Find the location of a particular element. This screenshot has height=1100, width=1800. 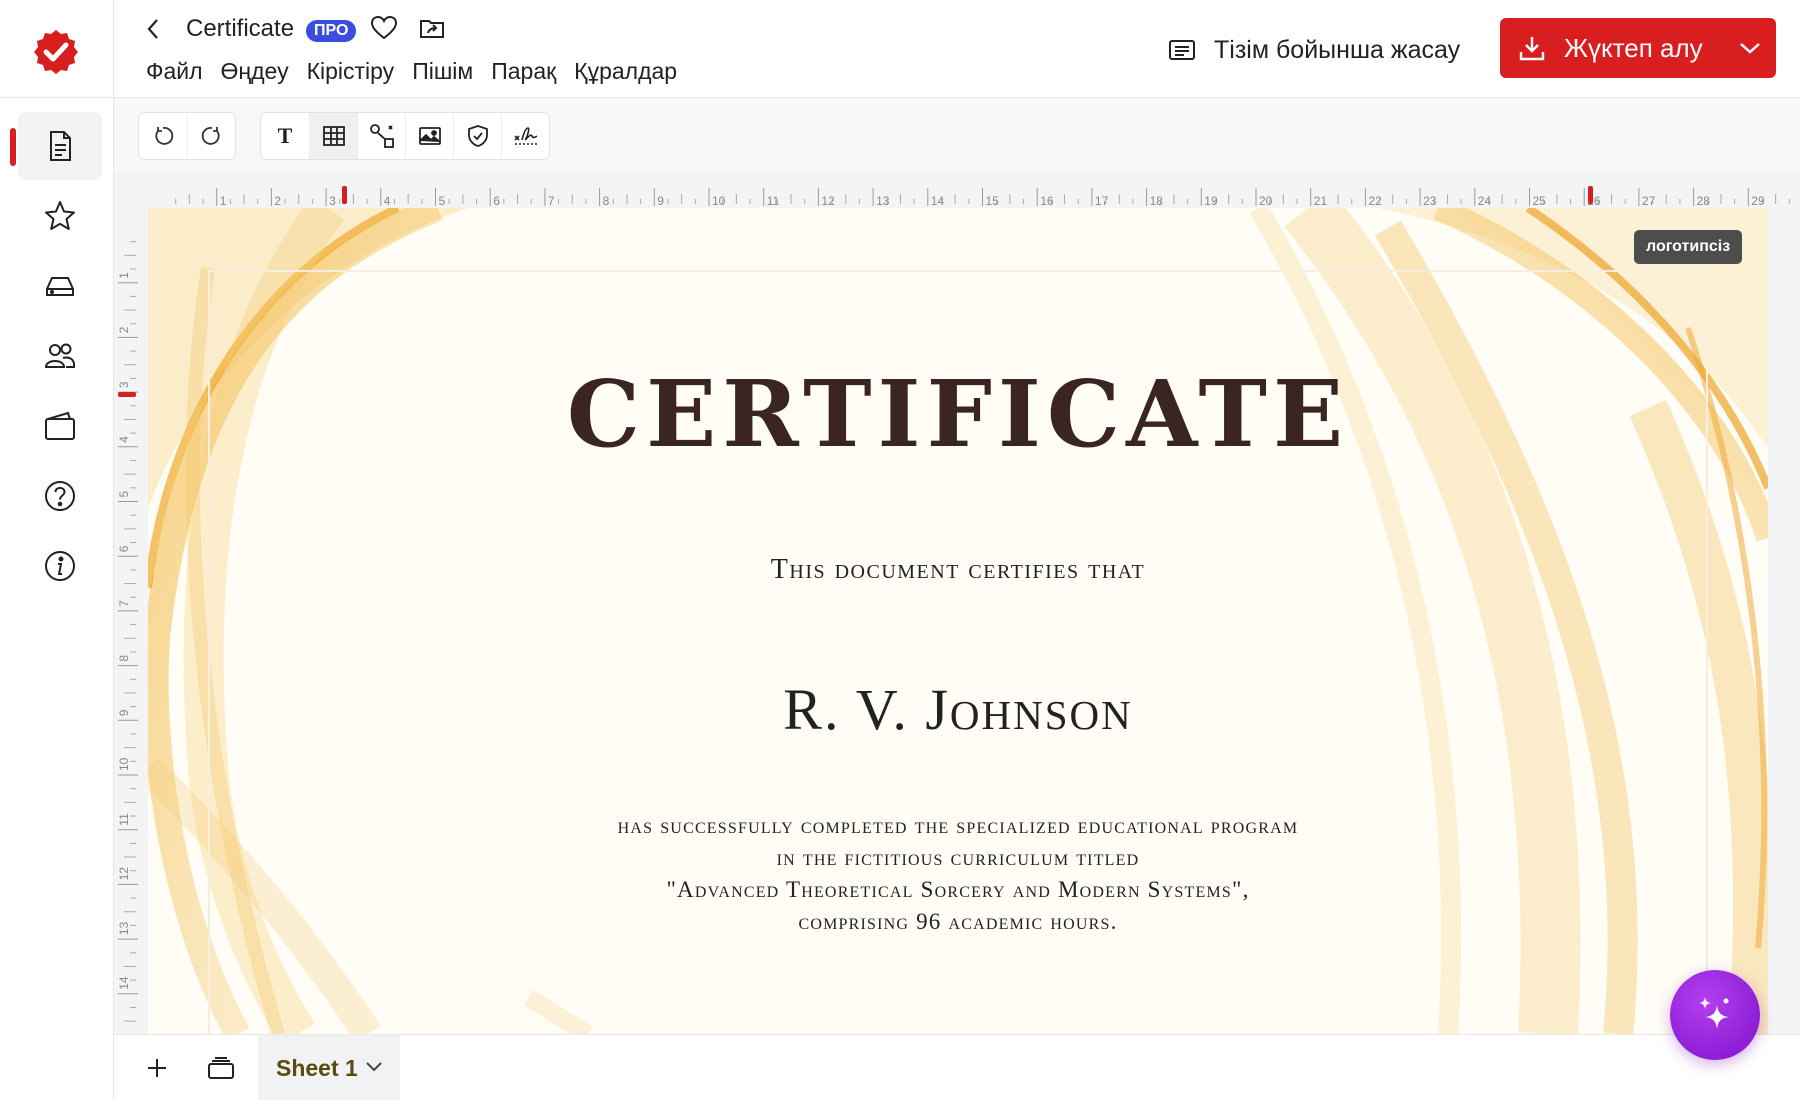

ruler-top-margin-marker is located at coordinates (127, 394).